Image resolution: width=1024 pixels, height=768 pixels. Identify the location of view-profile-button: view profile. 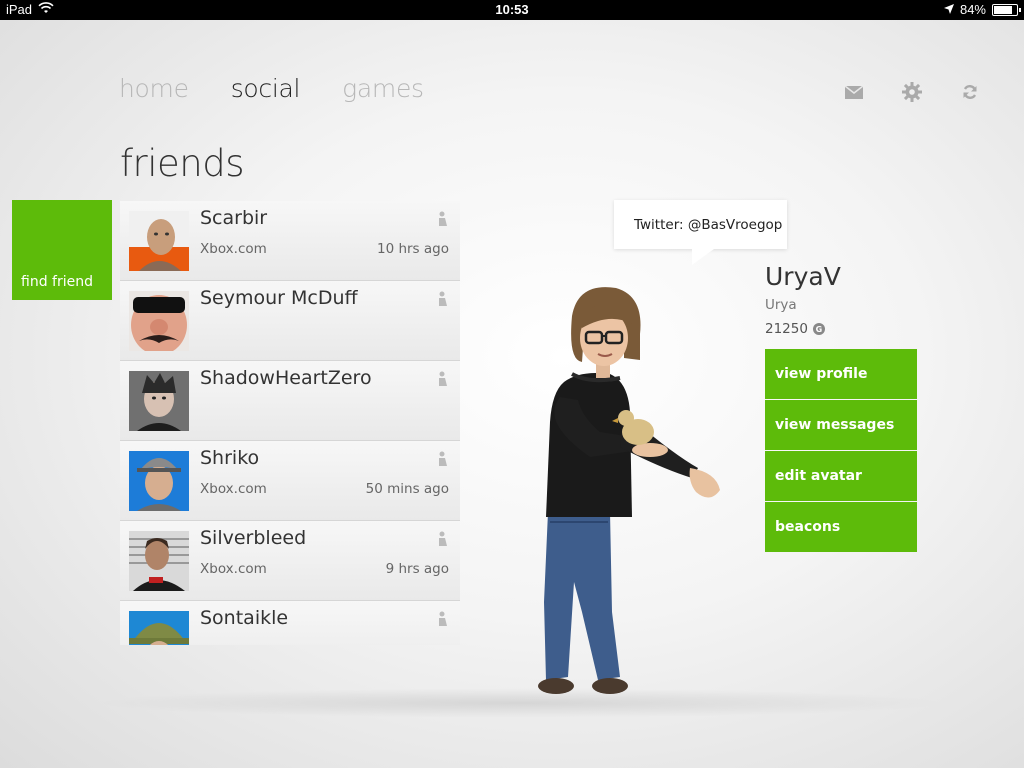
(841, 374).